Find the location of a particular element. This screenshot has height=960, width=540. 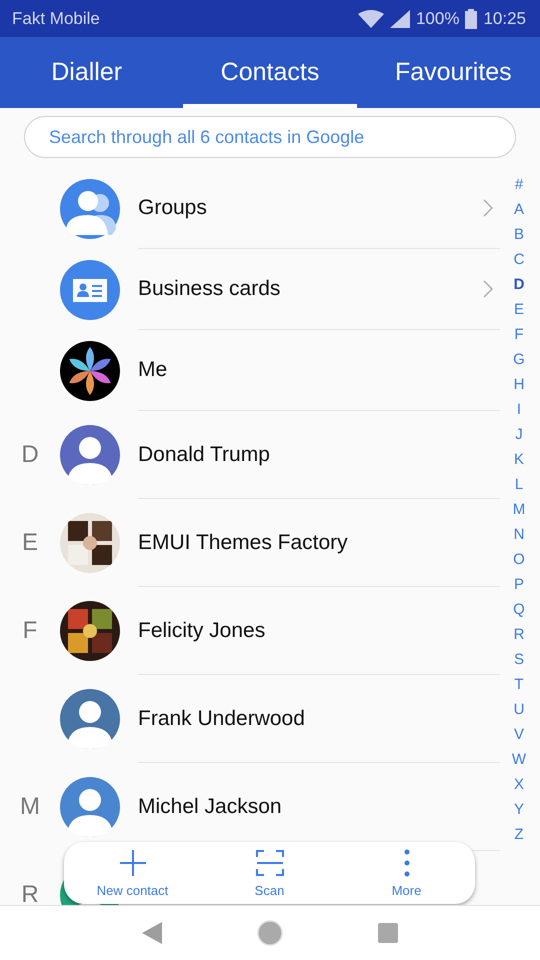

tab: Dialler is located at coordinates (87, 72).